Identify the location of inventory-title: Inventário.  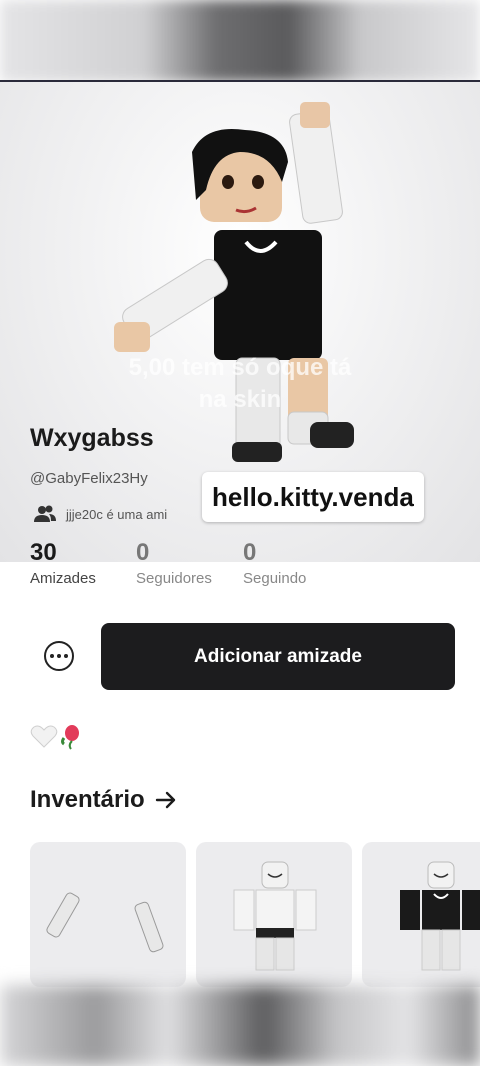
(87, 799).